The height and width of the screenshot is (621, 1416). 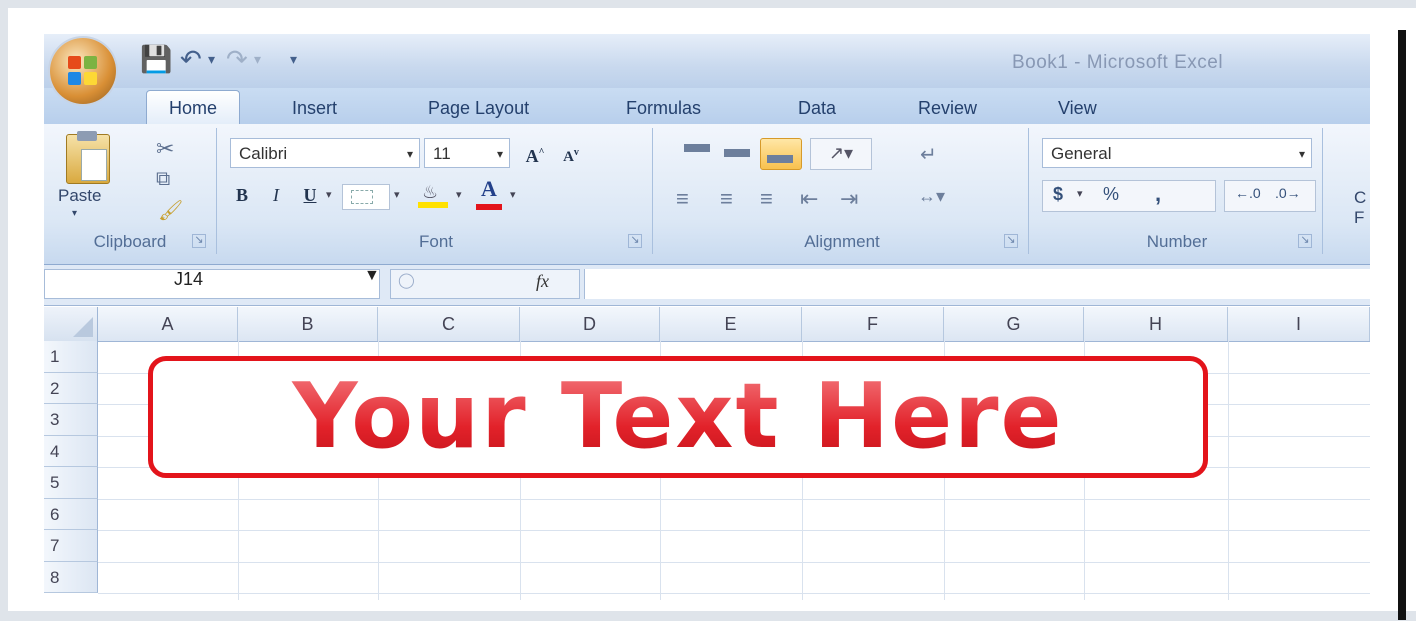 I want to click on comma-button: ,, so click(x=1158, y=194).